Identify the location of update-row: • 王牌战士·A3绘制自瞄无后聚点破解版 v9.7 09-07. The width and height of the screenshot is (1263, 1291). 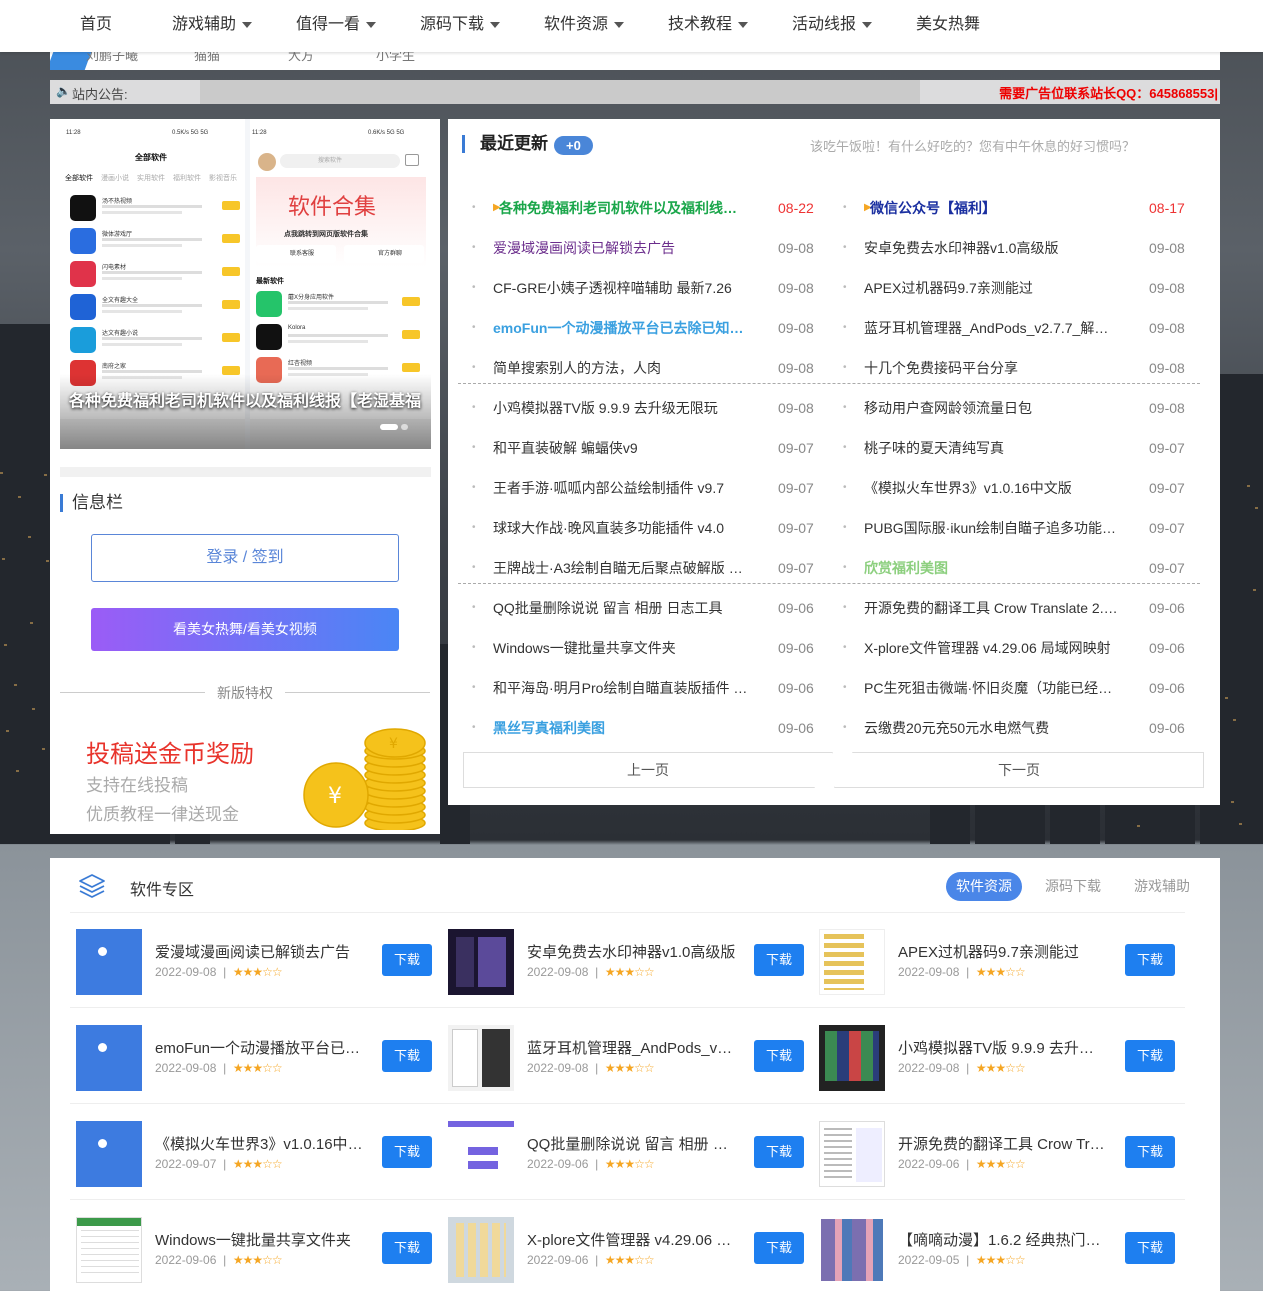
(633, 568).